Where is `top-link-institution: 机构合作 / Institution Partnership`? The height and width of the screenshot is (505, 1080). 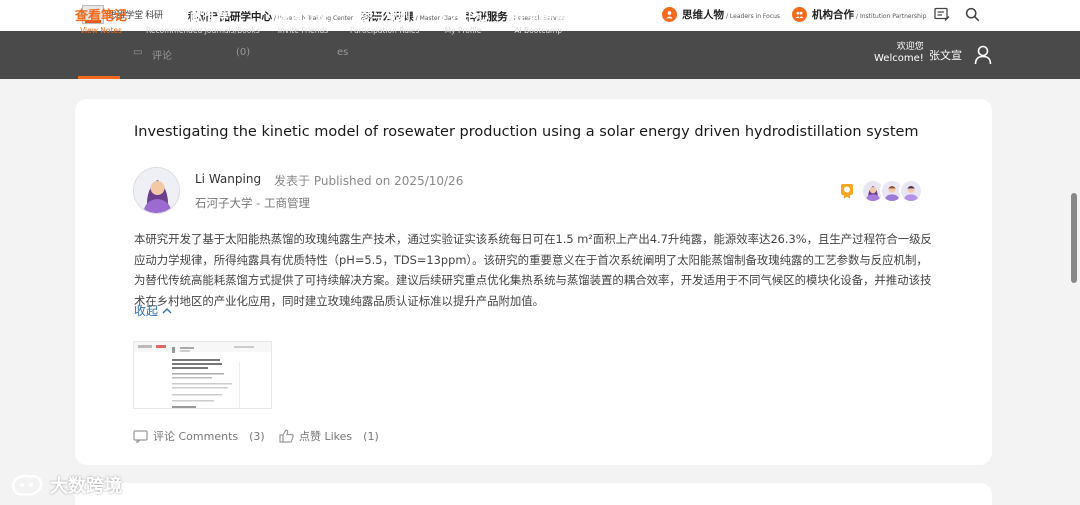 top-link-institution: 机构合作 / Institution Partnership is located at coordinates (869, 14).